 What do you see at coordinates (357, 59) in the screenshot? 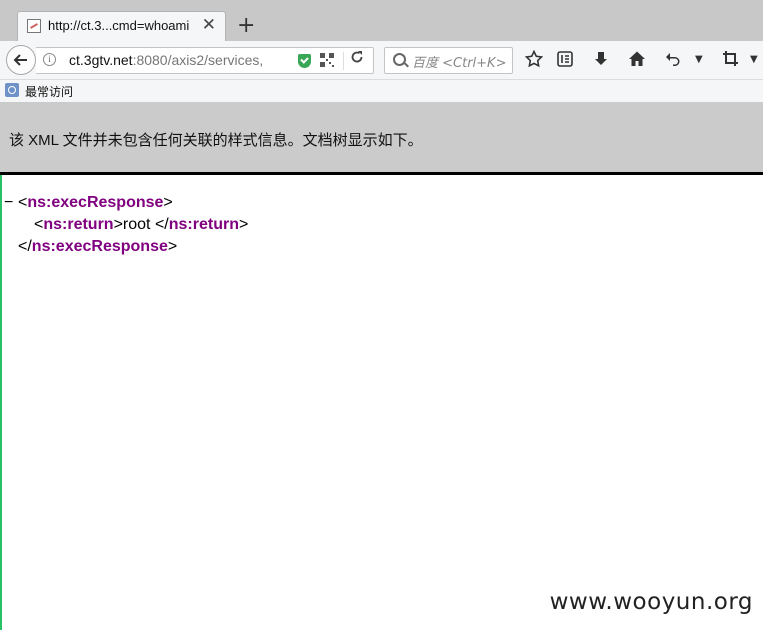
I see `reload-icon` at bounding box center [357, 59].